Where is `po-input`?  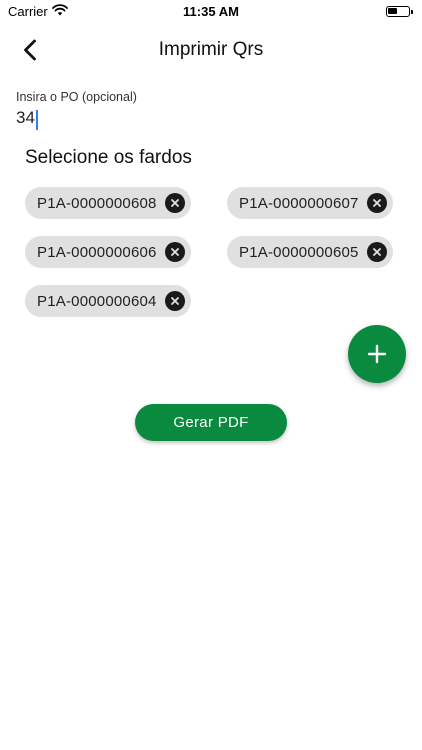 po-input is located at coordinates (211, 118).